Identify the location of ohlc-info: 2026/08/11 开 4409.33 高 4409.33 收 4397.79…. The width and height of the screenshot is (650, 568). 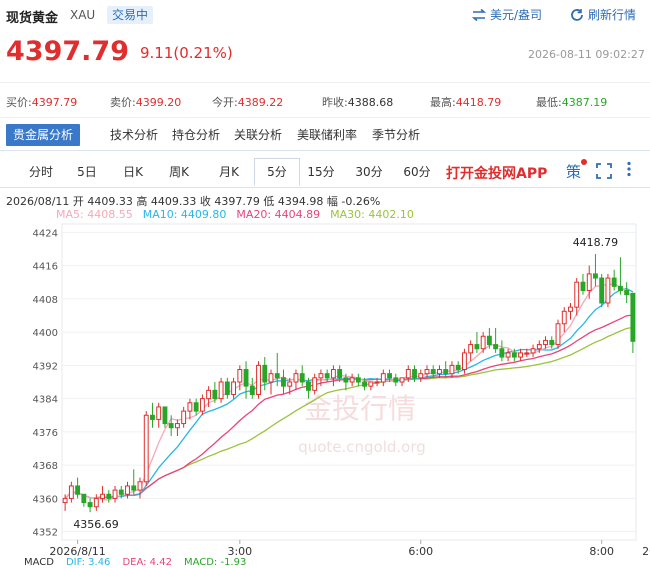
(193, 201).